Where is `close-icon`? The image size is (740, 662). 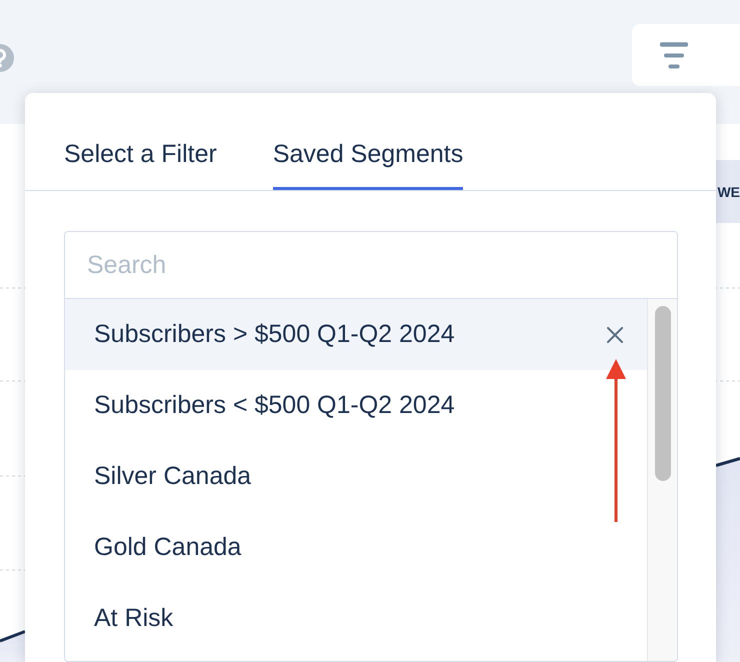
close-icon is located at coordinates (615, 334).